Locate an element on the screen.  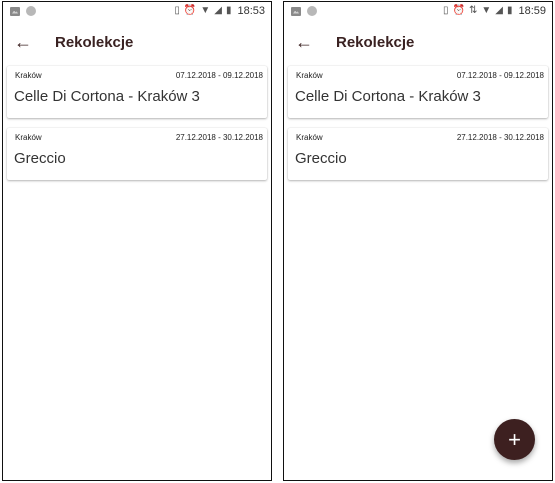
status-bar: ▯ ⏰ ⇅ ▼ ◢ ▮ 18:59 is located at coordinates (418, 12).